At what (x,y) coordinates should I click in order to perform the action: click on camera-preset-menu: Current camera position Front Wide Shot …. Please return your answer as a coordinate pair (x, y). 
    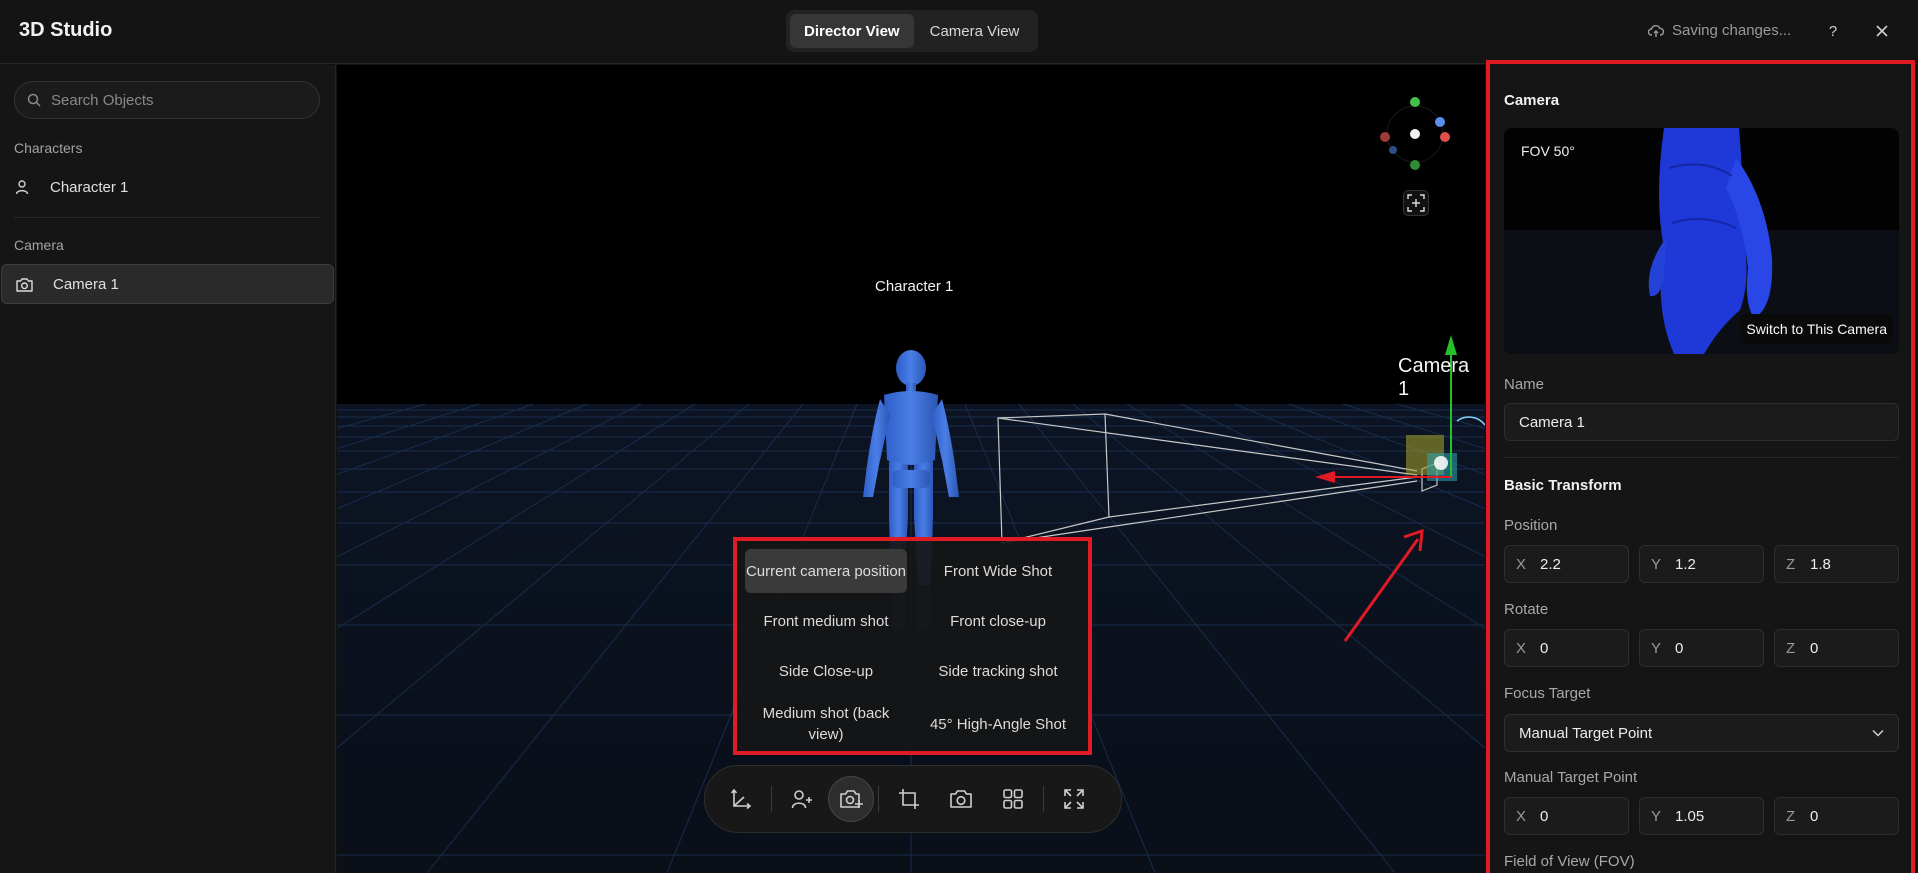
    Looking at the image, I should click on (912, 646).